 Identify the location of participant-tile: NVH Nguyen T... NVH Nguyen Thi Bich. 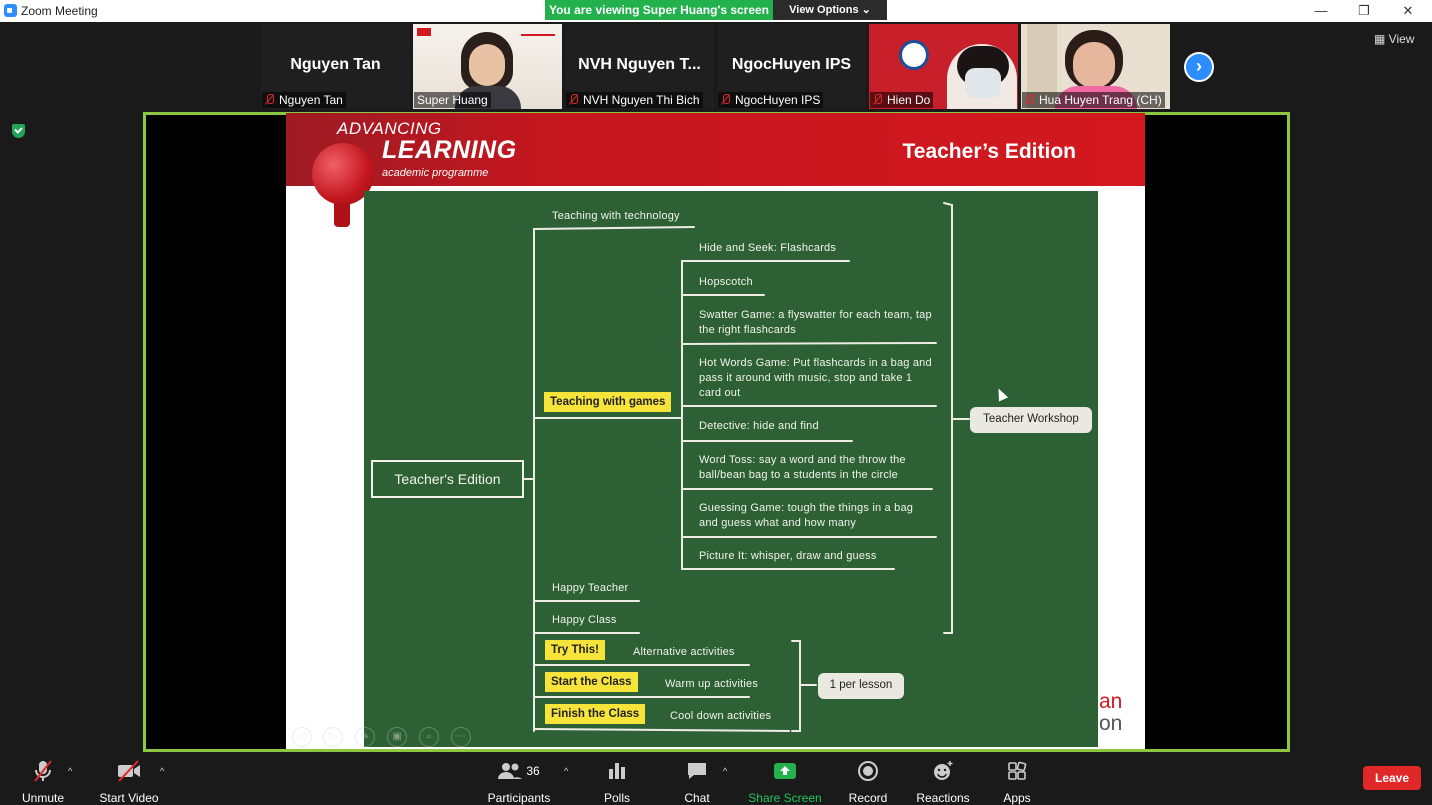
(639, 66).